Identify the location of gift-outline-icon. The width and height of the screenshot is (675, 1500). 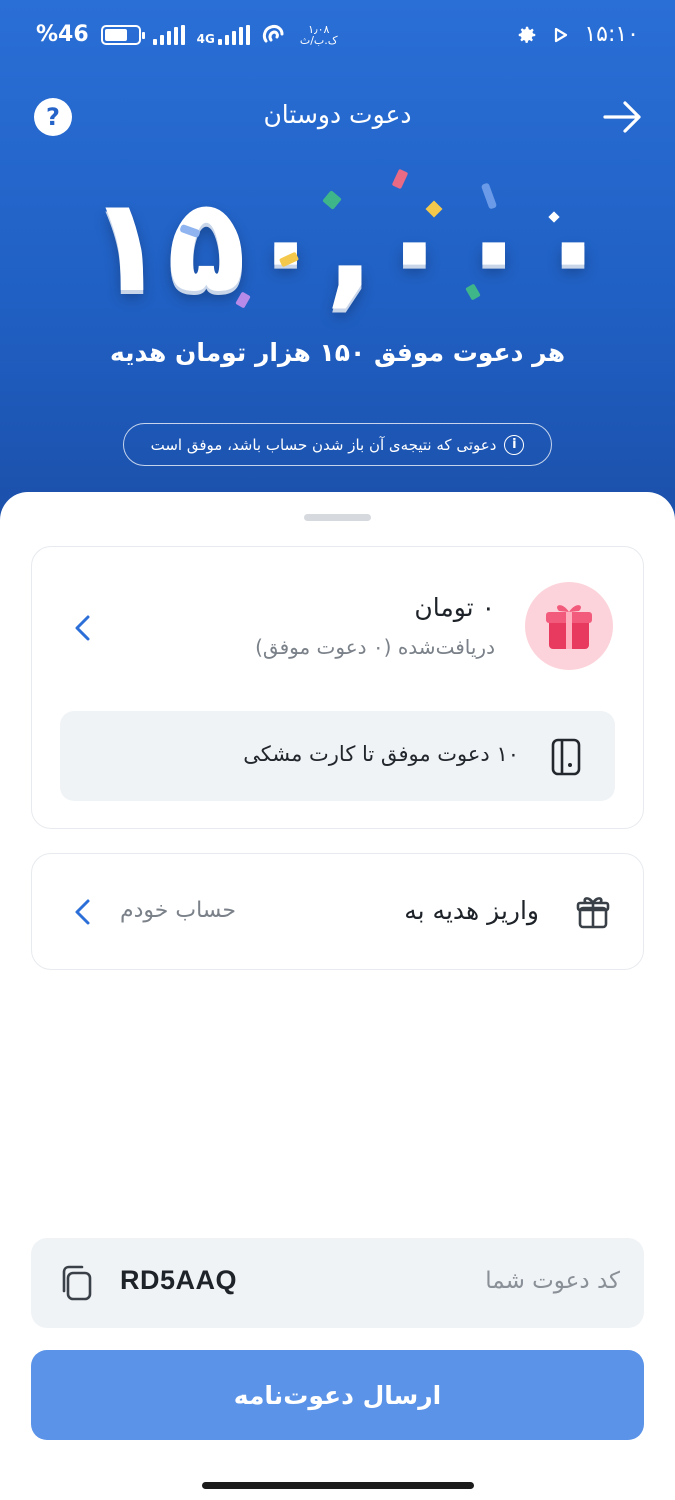
(593, 913).